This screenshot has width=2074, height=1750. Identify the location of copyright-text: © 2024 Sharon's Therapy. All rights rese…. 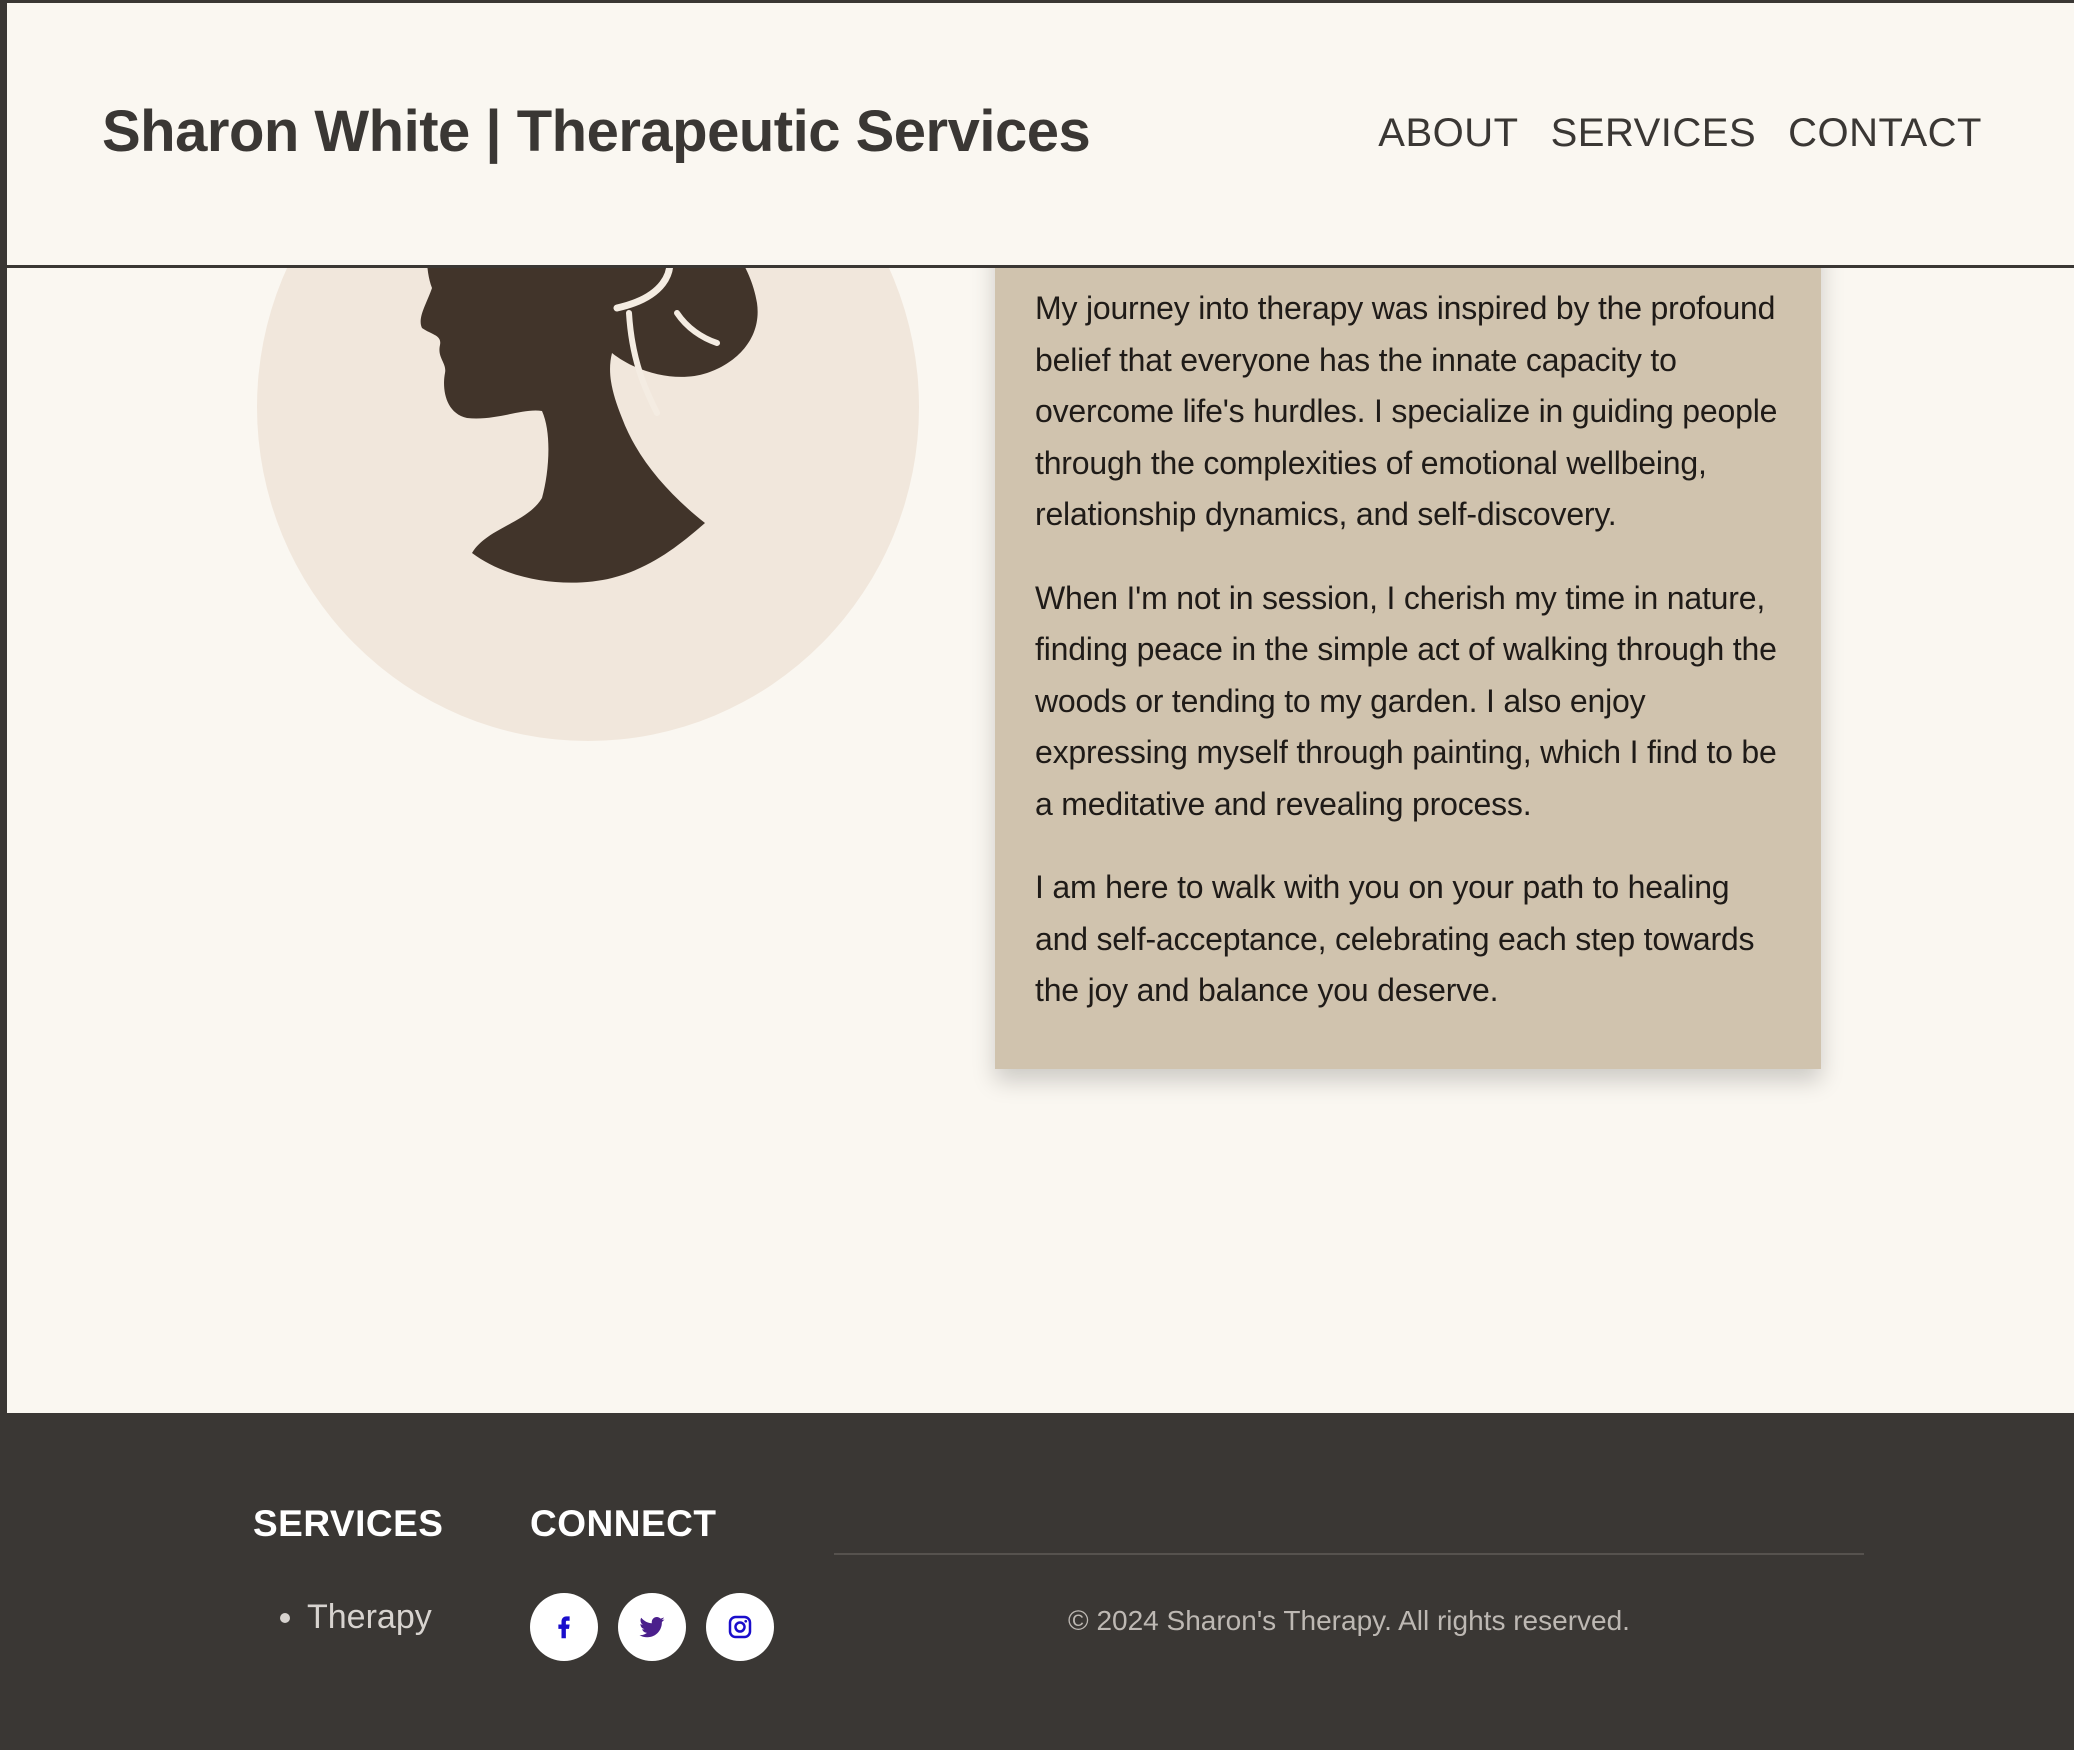
(1349, 1620).